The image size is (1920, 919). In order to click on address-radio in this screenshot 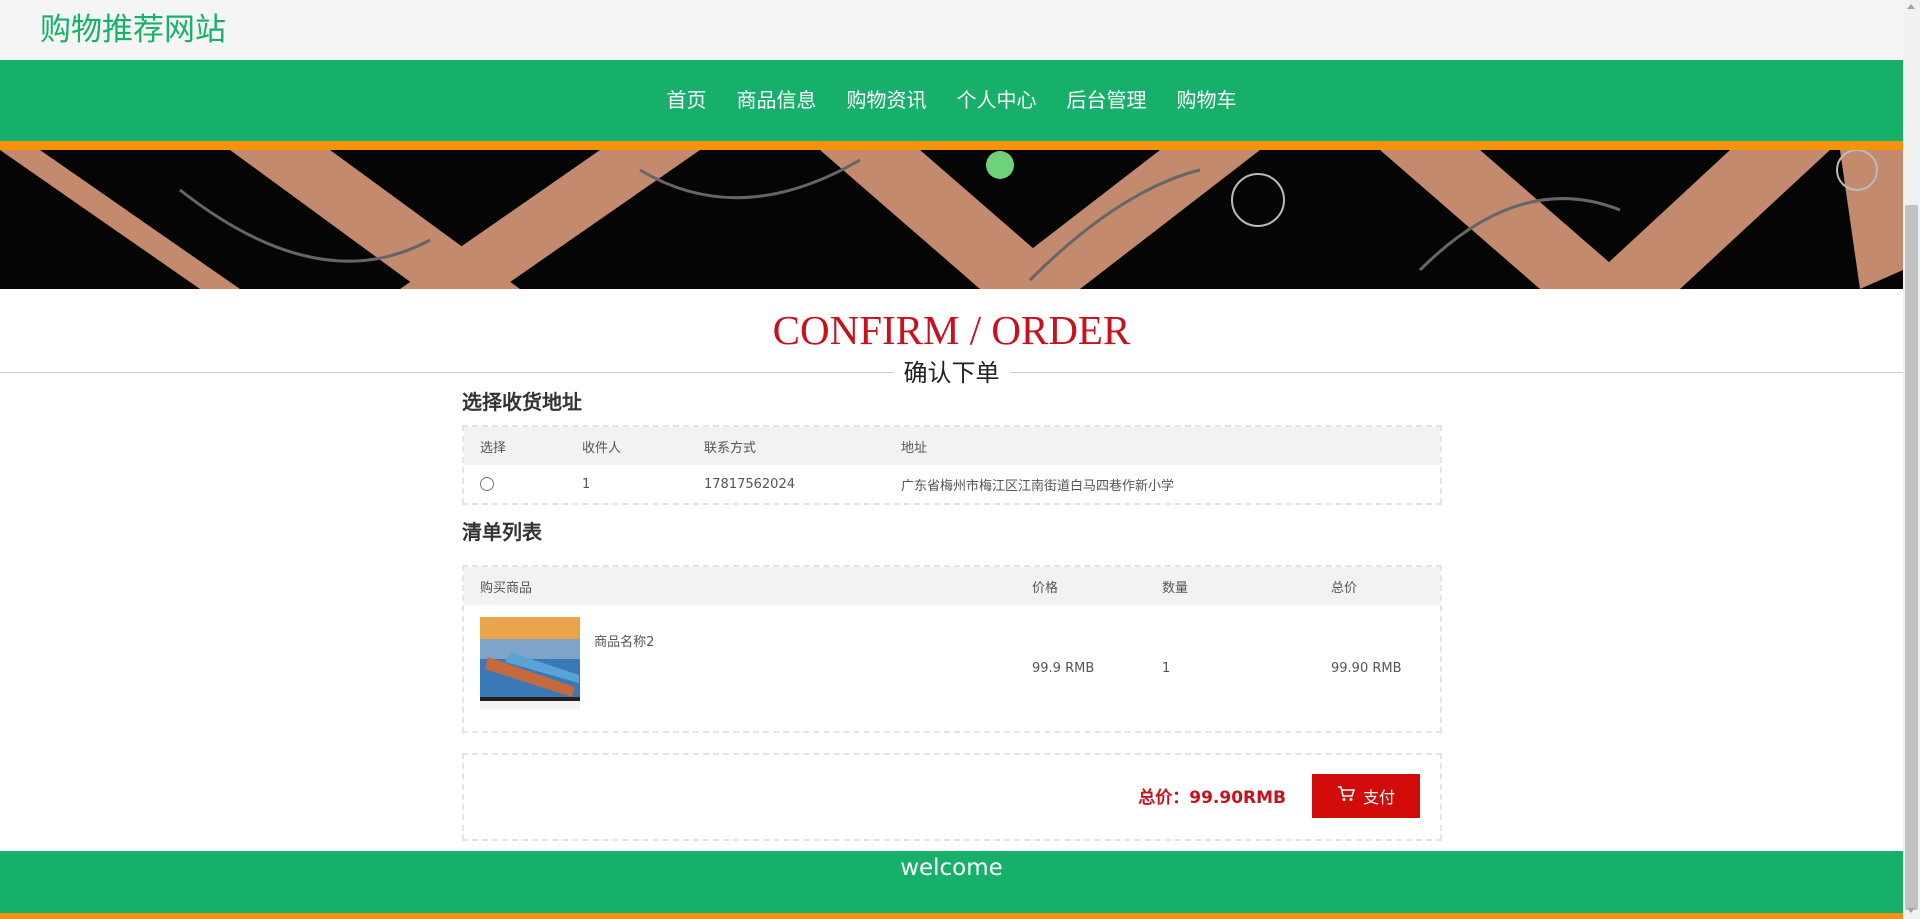, I will do `click(487, 484)`.